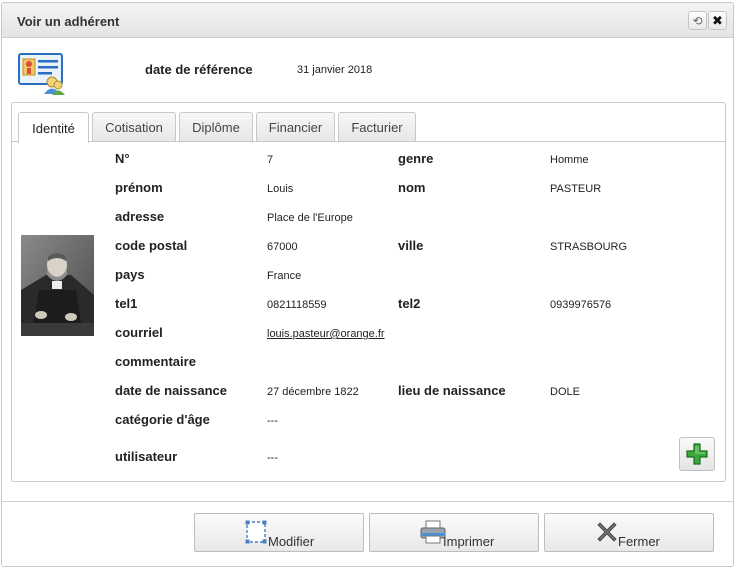 Image resolution: width=735 pixels, height=568 pixels. What do you see at coordinates (155, 361) in the screenshot?
I see `commentaire-label: commentaire` at bounding box center [155, 361].